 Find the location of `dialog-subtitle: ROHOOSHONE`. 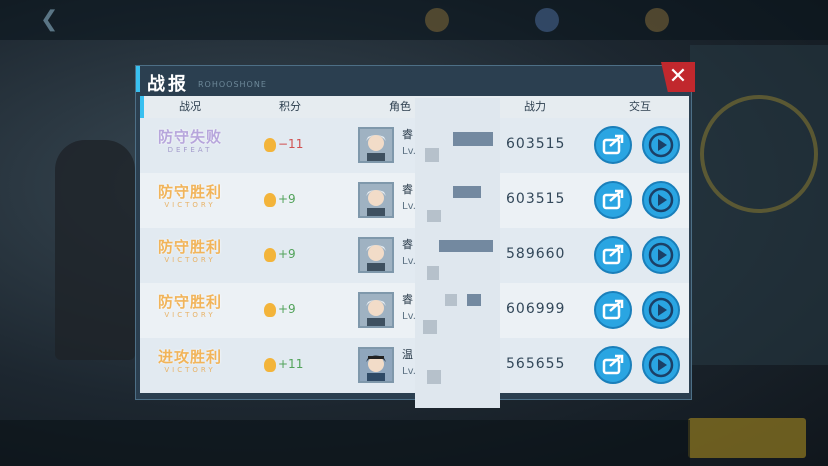

dialog-subtitle: ROHOOSHONE is located at coordinates (232, 84).